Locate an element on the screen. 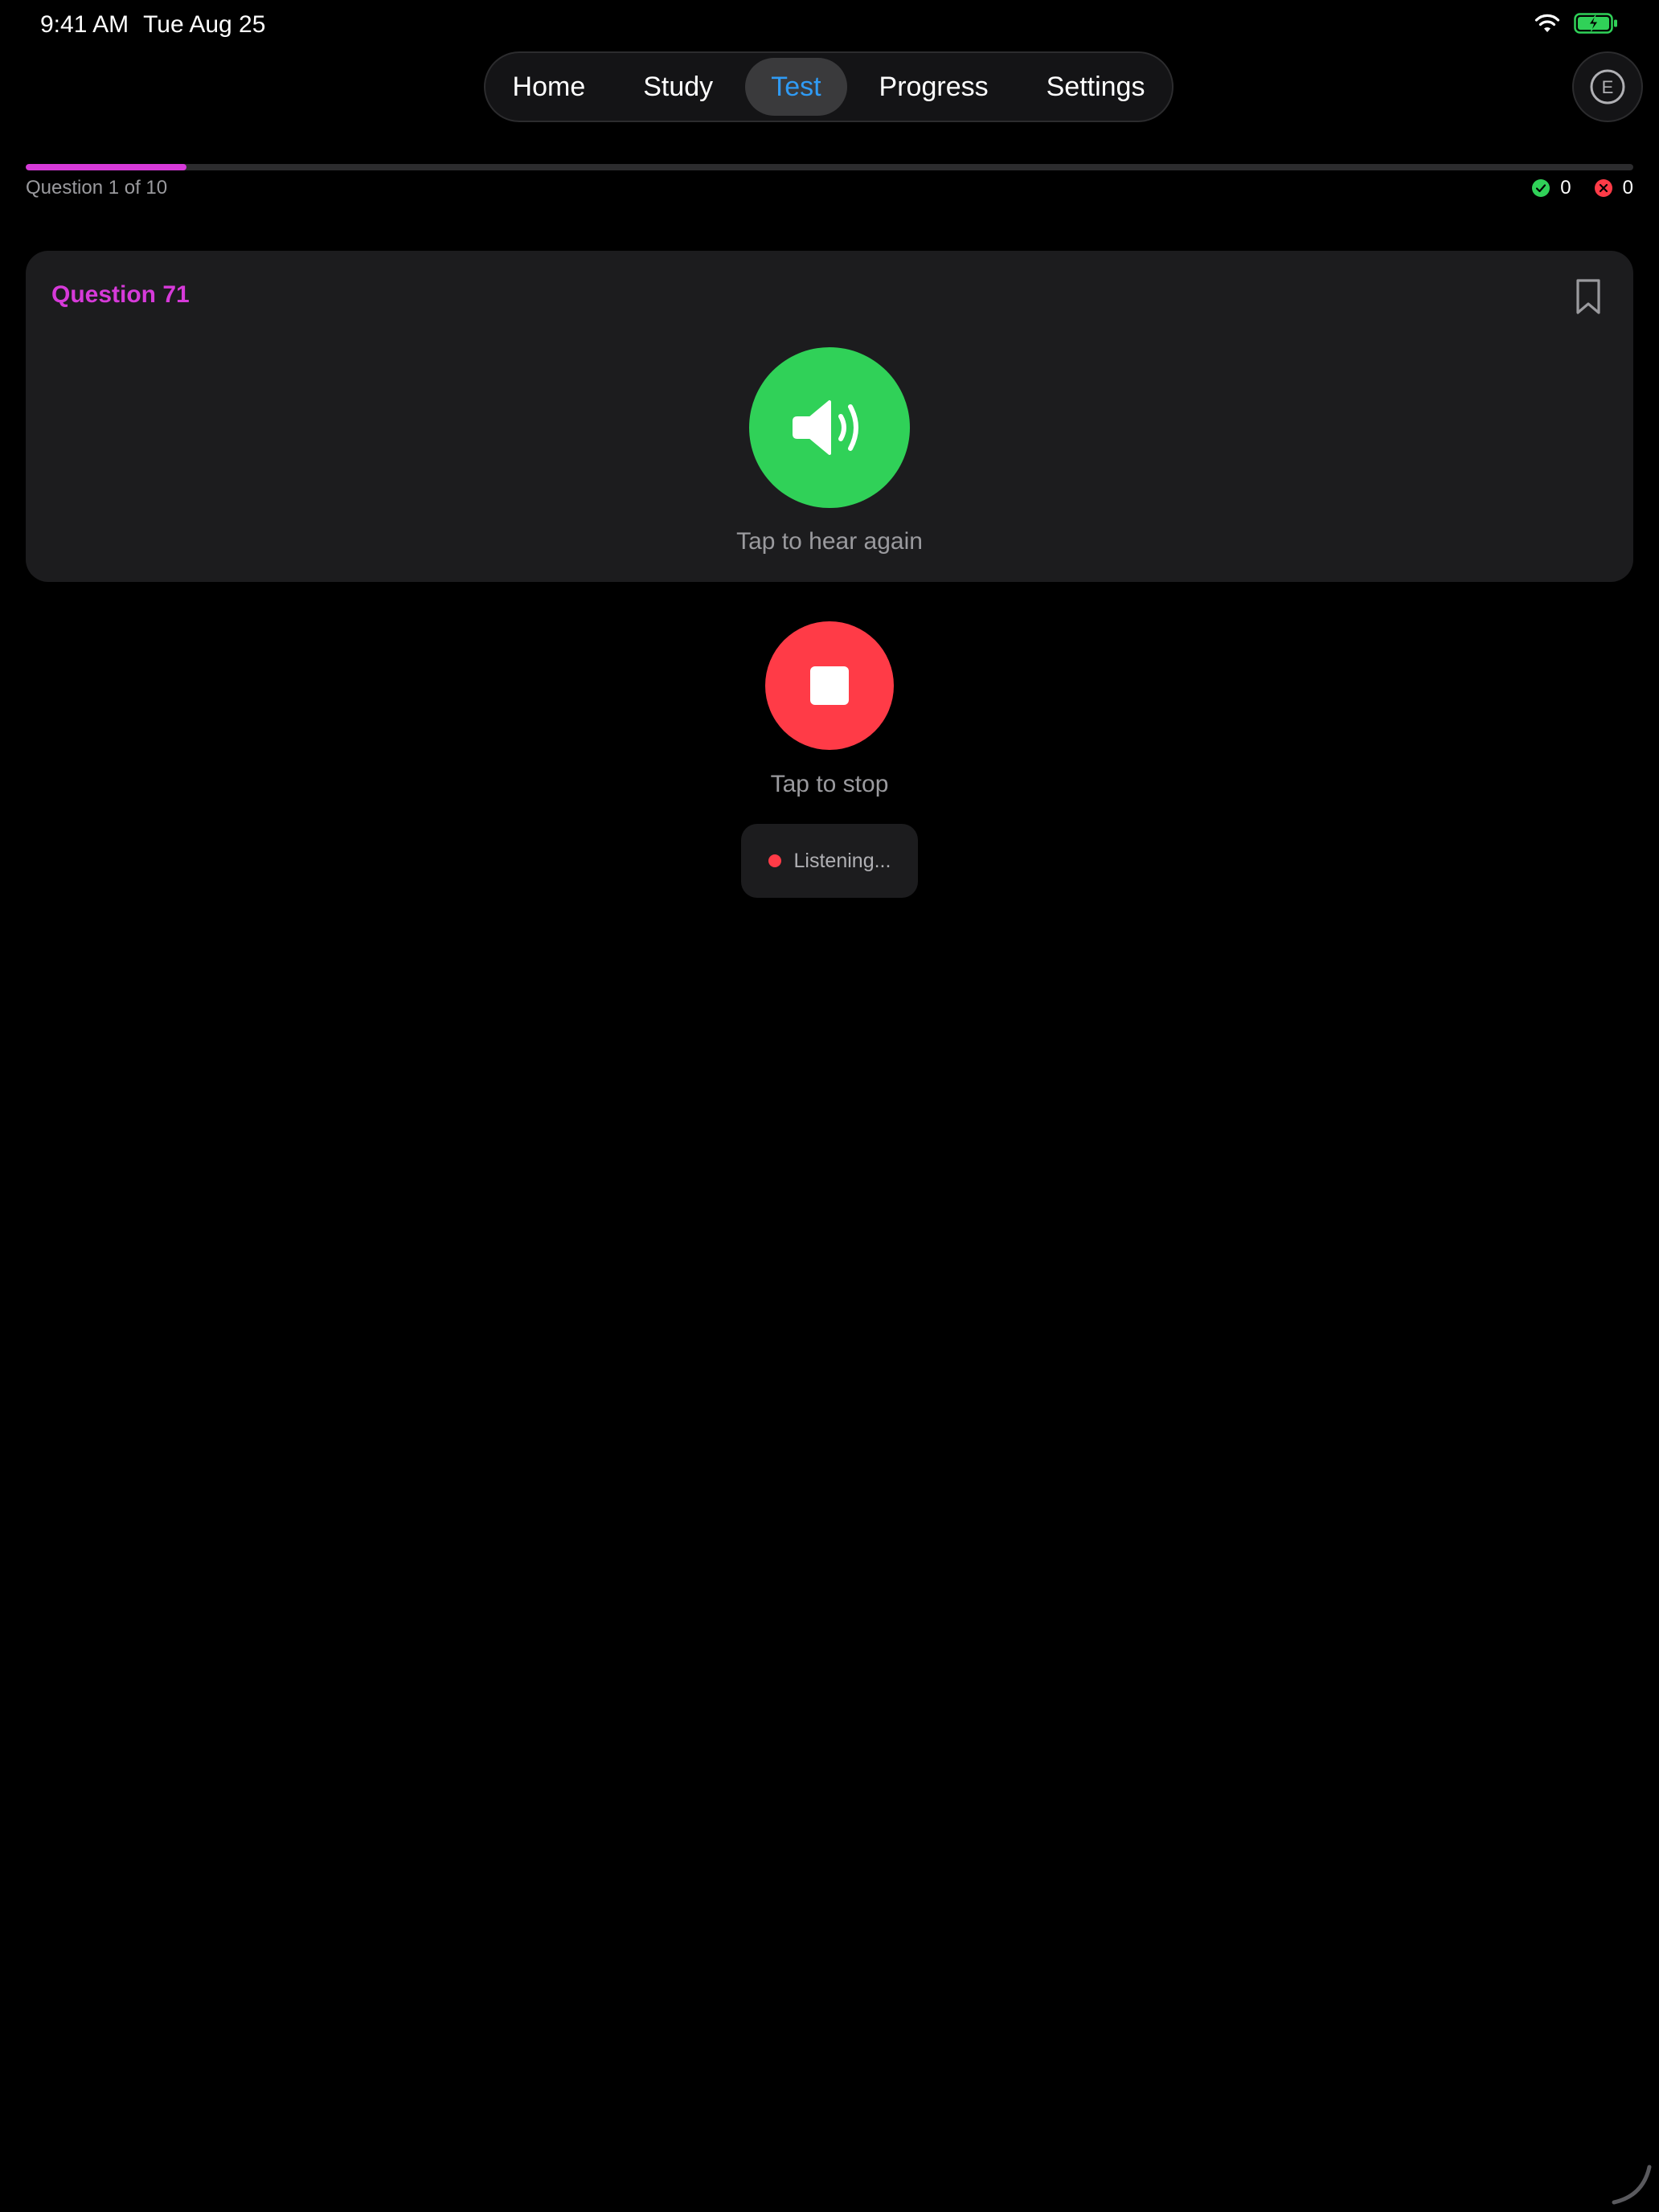 This screenshot has height=2212, width=1659. question-title: Question 71 is located at coordinates (120, 294).